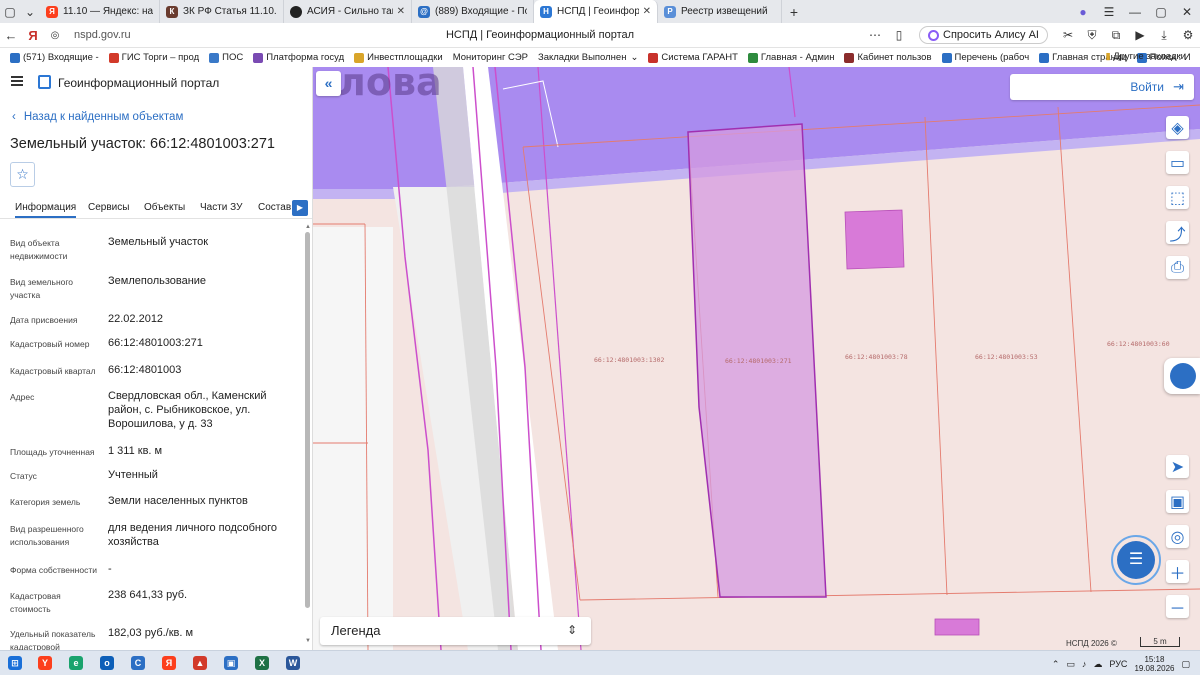  I want to click on browser-tab: Р Реестр извещений, so click(720, 11).